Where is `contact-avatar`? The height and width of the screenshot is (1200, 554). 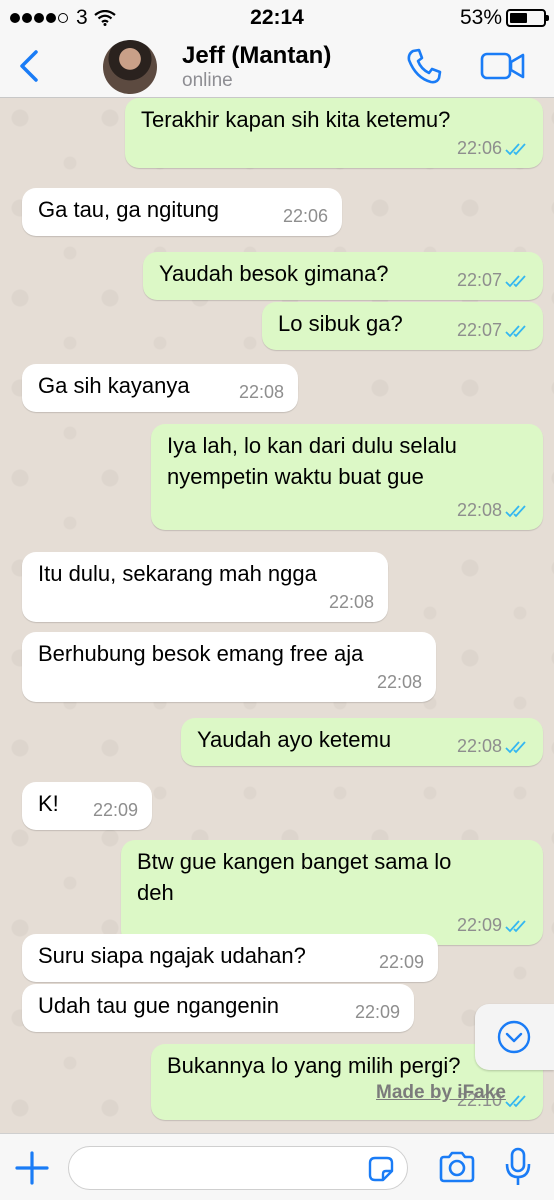 contact-avatar is located at coordinates (130, 67).